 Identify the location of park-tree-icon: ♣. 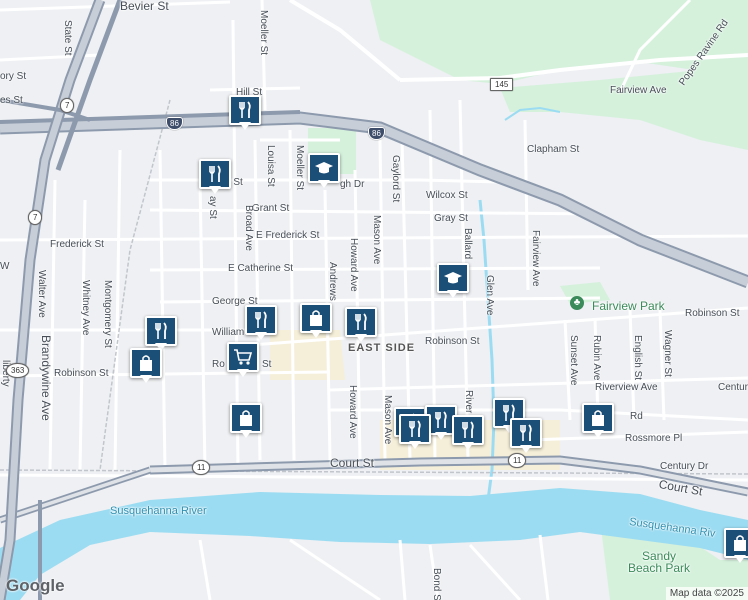
(577, 303).